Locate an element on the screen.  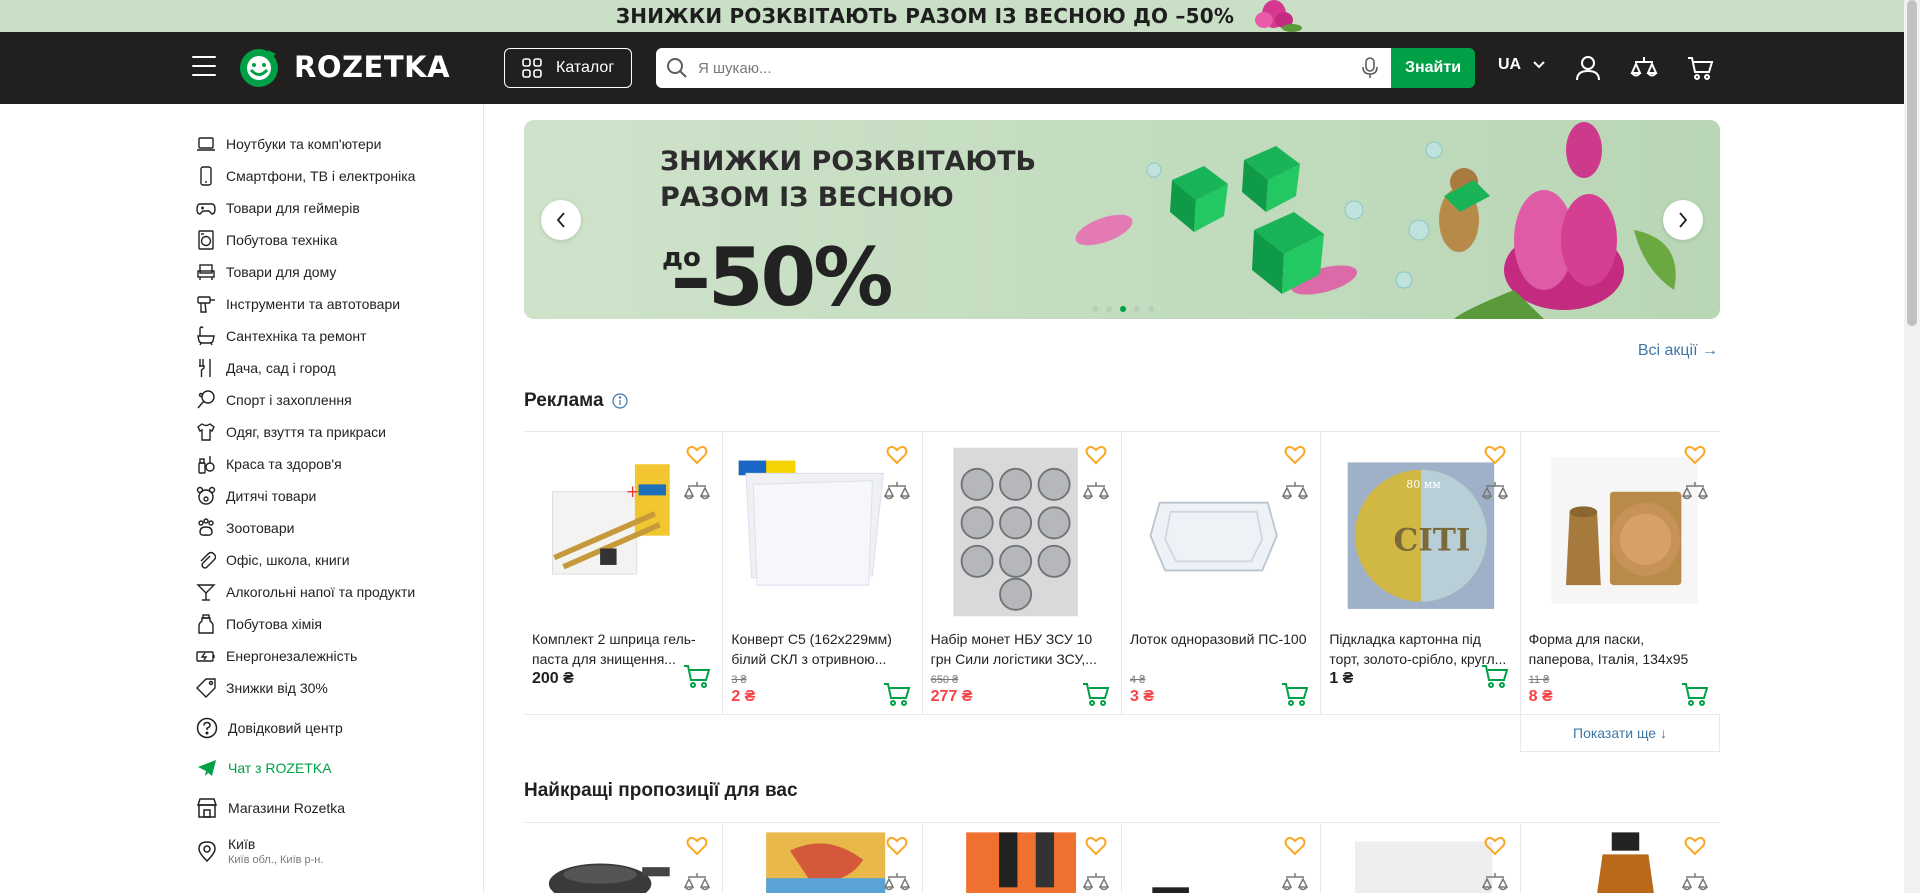
sidebar-category-item: Дитячі товари is located at coordinates (336, 496).